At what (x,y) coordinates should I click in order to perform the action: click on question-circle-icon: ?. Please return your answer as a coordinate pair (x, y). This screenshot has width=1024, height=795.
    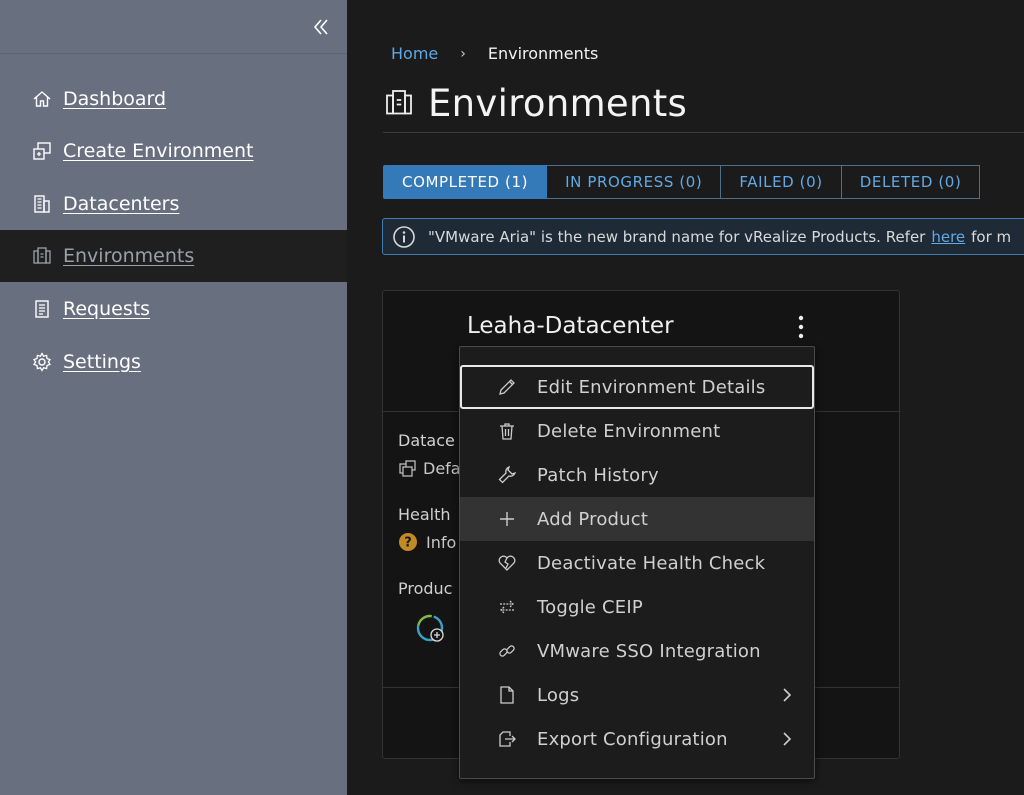
    Looking at the image, I should click on (408, 542).